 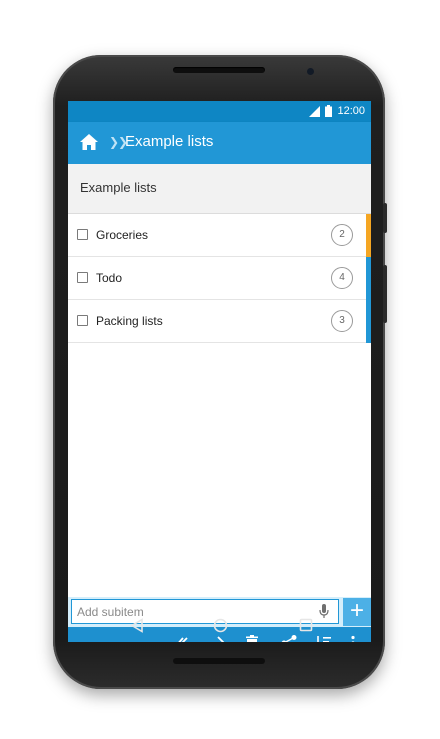 What do you see at coordinates (109, 278) in the screenshot?
I see `item-label: Todo` at bounding box center [109, 278].